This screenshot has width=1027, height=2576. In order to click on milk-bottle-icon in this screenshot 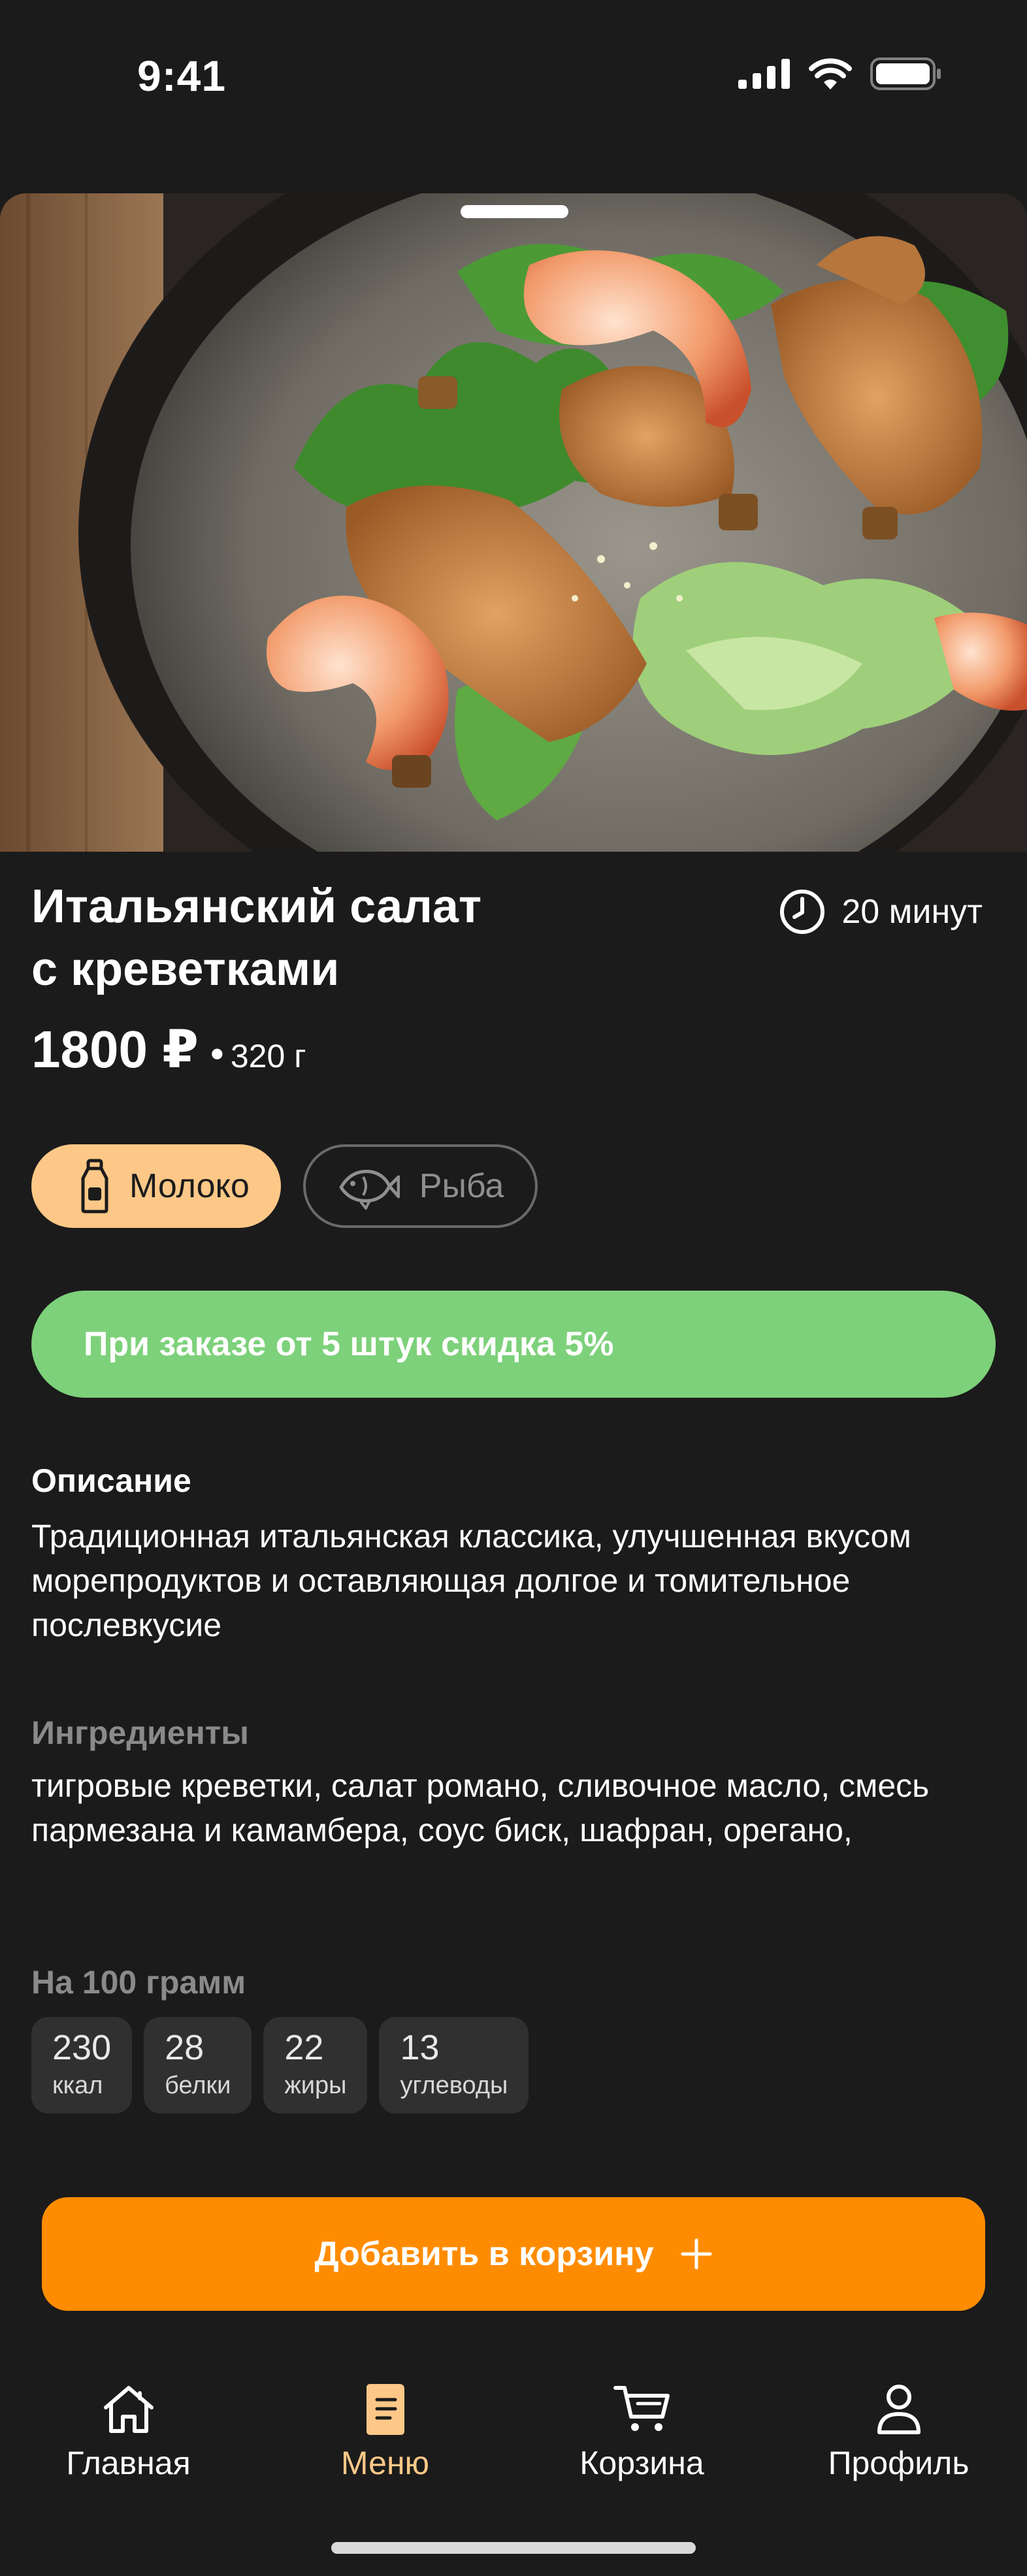, I will do `click(94, 1186)`.